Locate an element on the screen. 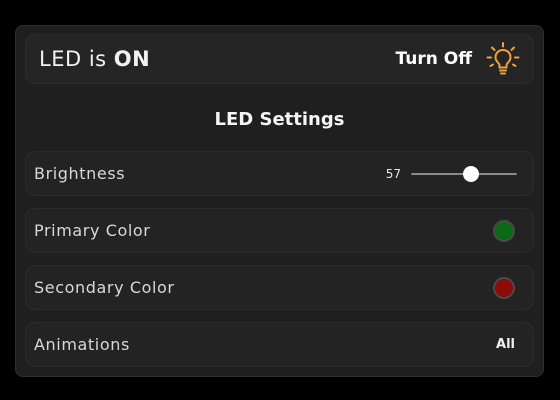  brightness-setting-row: Brightness 57 is located at coordinates (279, 173).